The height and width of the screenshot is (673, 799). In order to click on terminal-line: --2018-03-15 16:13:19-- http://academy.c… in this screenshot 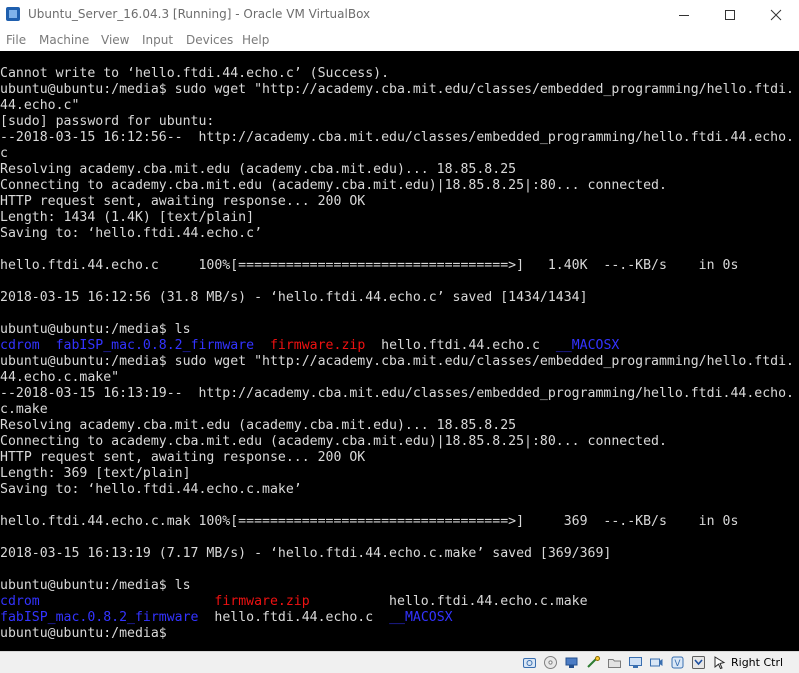, I will do `click(397, 394)`.